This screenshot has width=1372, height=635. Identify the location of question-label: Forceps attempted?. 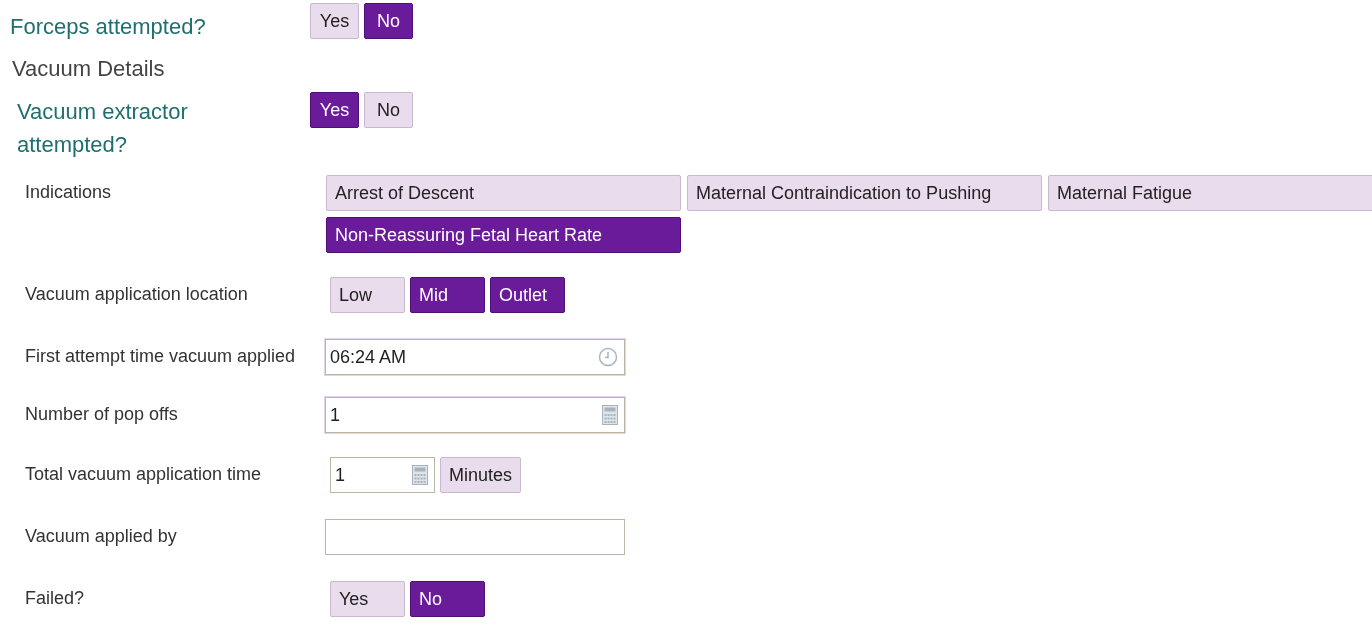
(108, 27).